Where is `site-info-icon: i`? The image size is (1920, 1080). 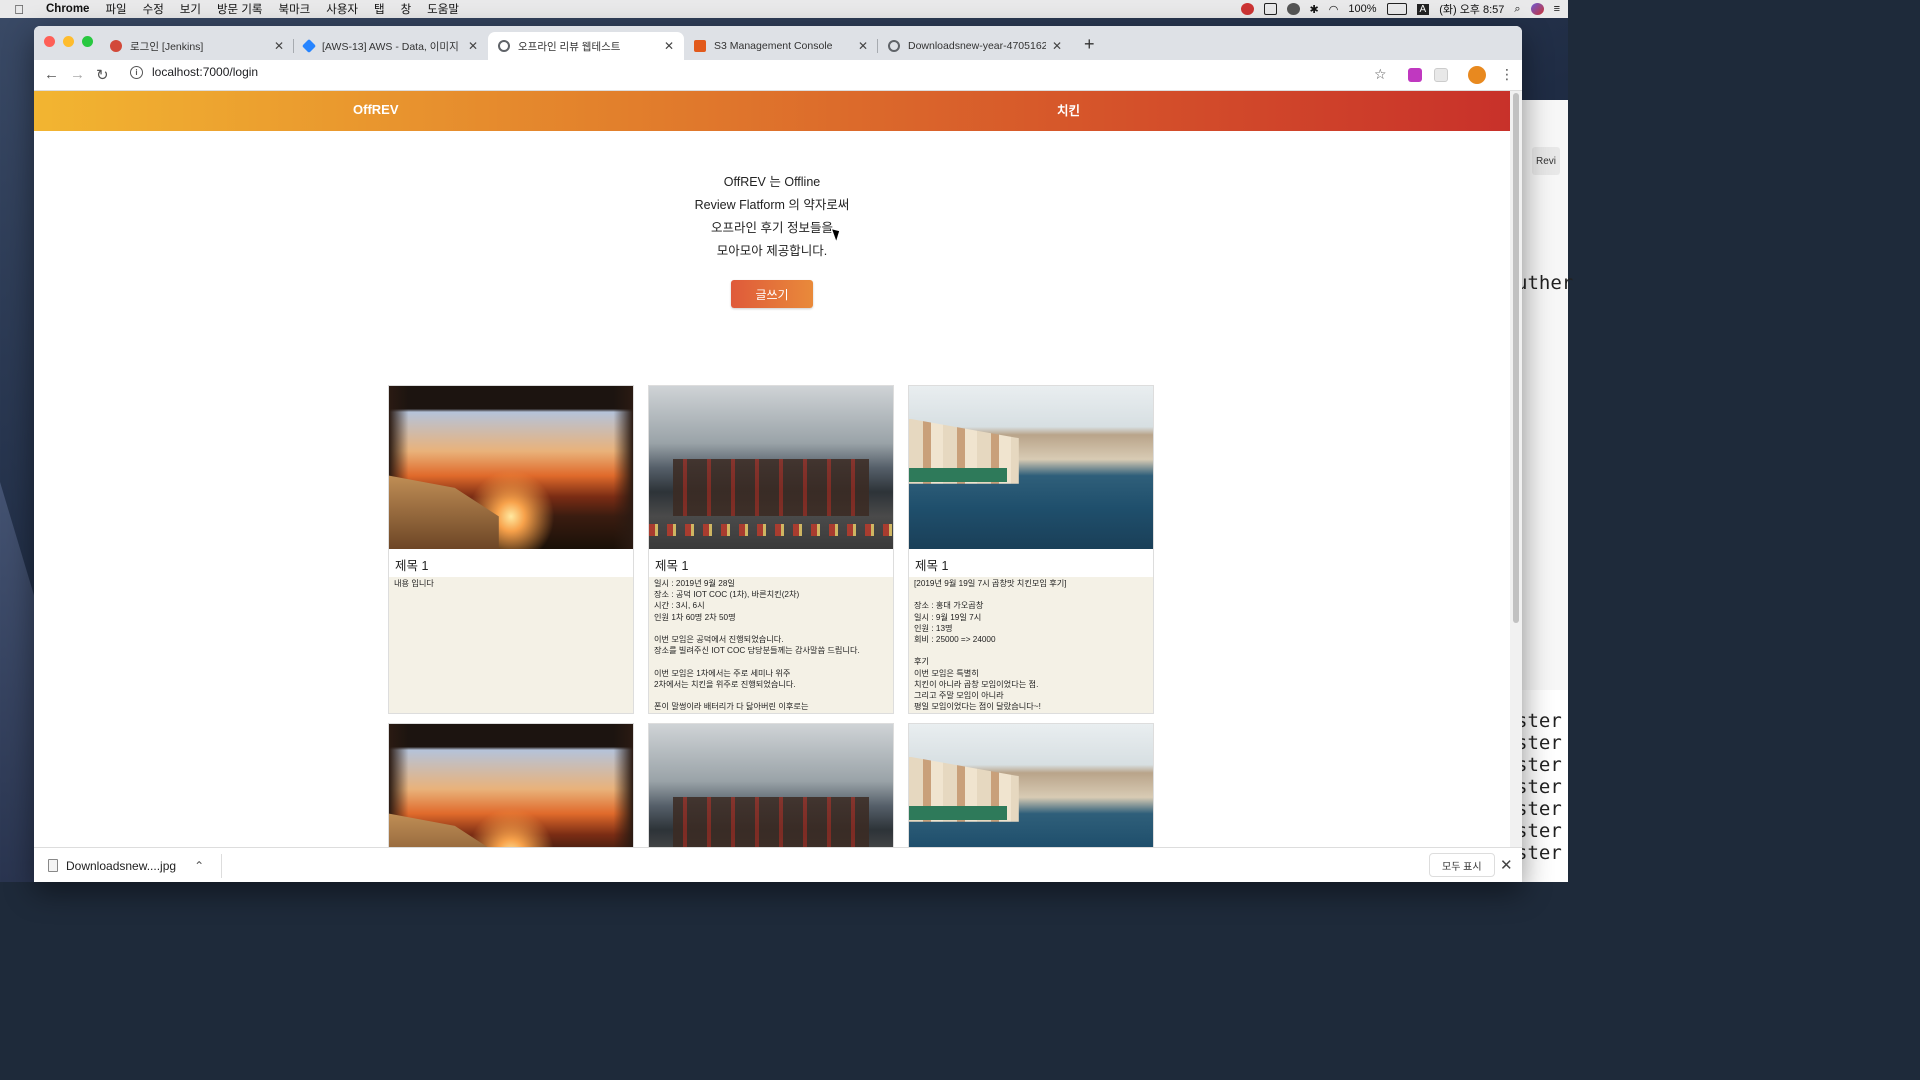 site-info-icon: i is located at coordinates (136, 72).